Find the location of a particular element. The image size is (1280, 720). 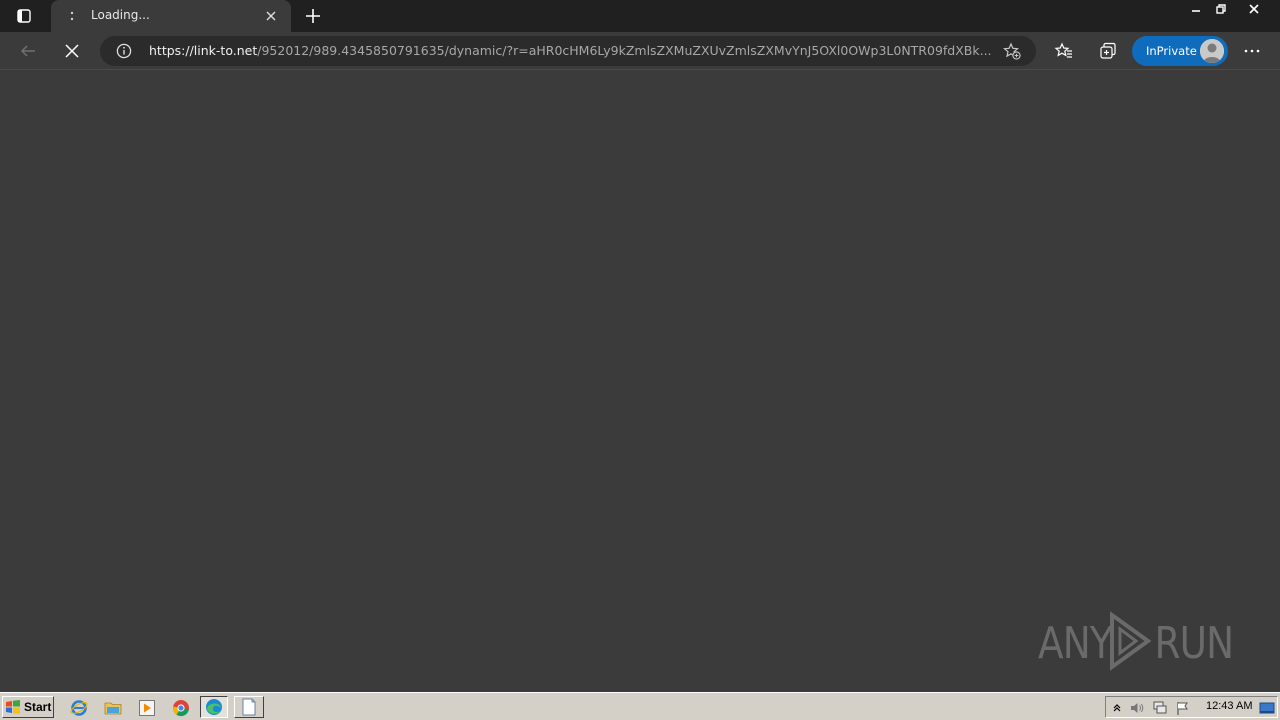

back-arrow-icon is located at coordinates (27, 51).